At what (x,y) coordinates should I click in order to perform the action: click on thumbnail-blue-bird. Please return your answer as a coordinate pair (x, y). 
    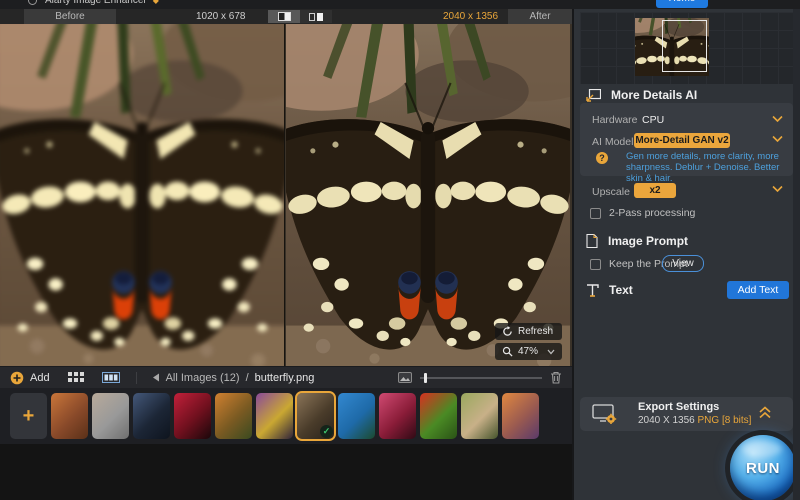
    Looking at the image, I should click on (356, 416).